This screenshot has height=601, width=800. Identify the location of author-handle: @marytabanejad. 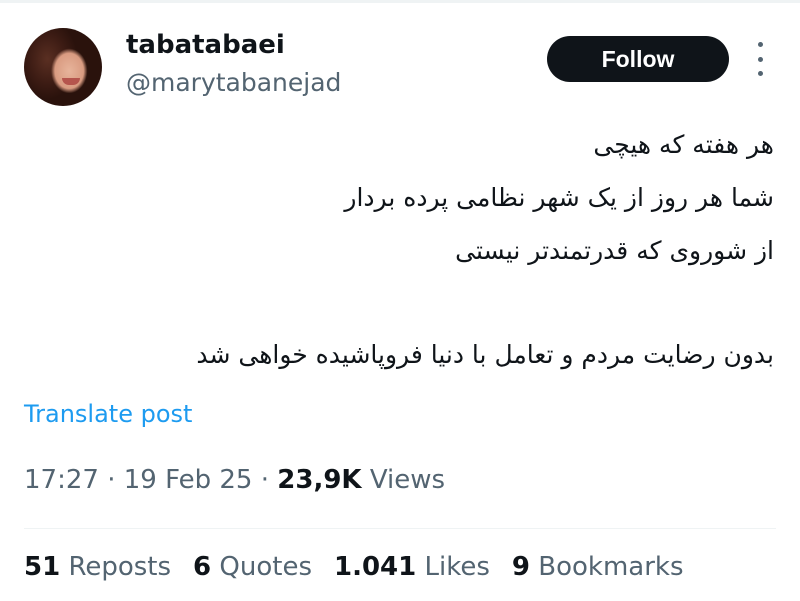
(233, 82).